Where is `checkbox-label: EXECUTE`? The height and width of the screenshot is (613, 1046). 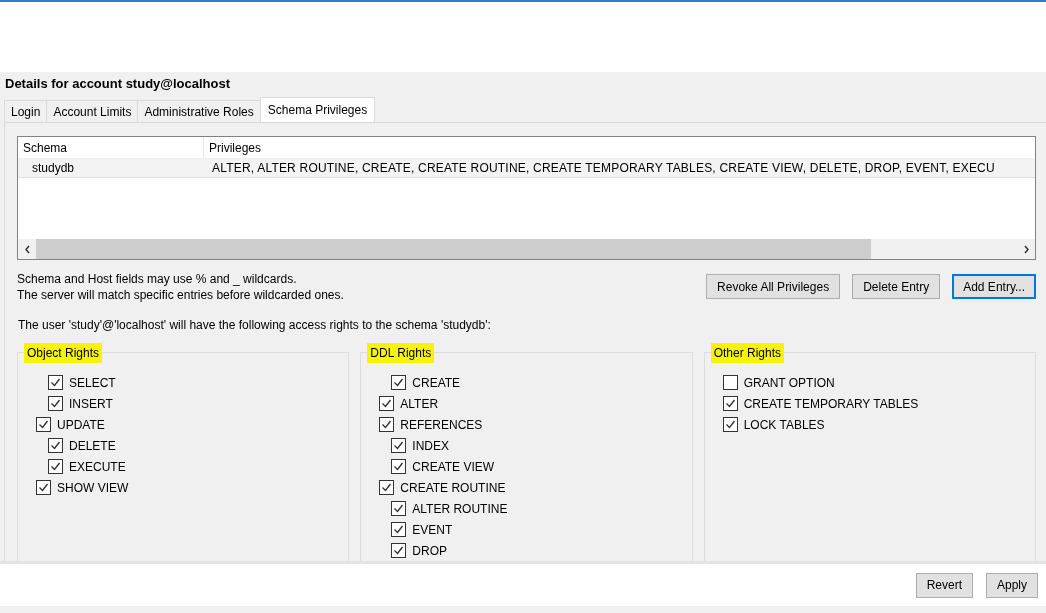 checkbox-label: EXECUTE is located at coordinates (97, 466).